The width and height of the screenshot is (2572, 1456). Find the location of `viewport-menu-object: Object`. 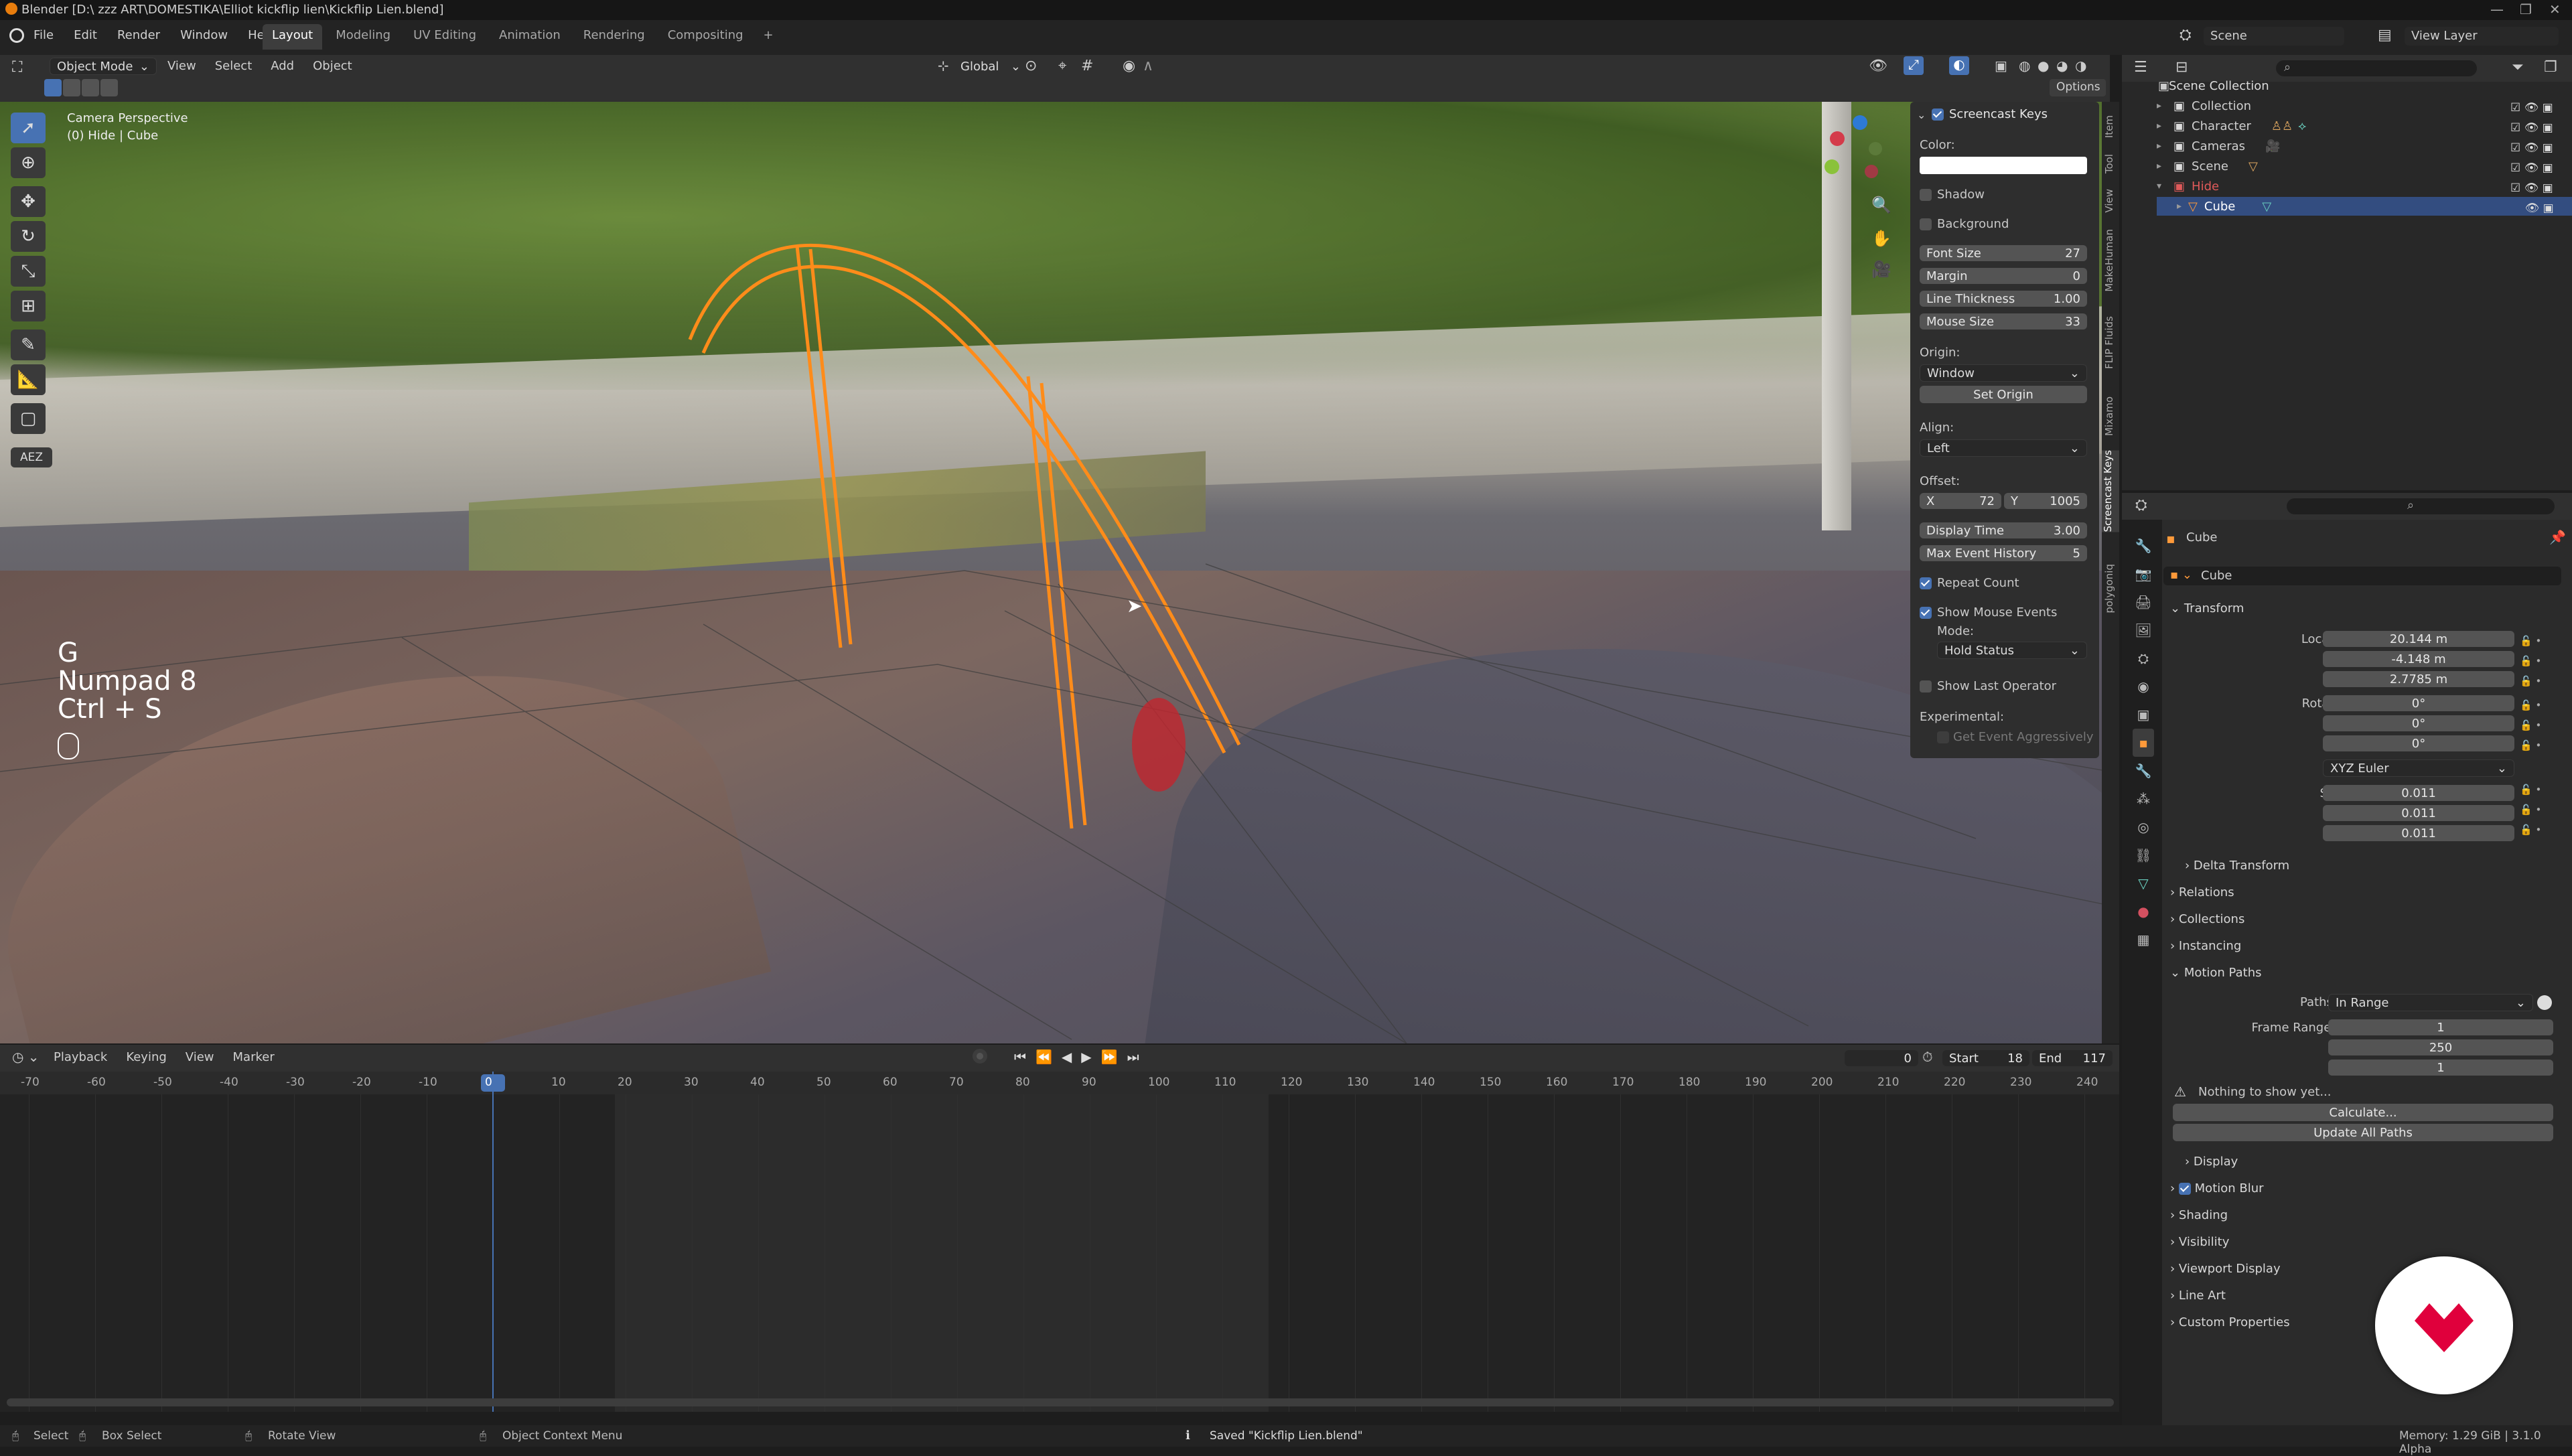

viewport-menu-object: Object is located at coordinates (332, 66).